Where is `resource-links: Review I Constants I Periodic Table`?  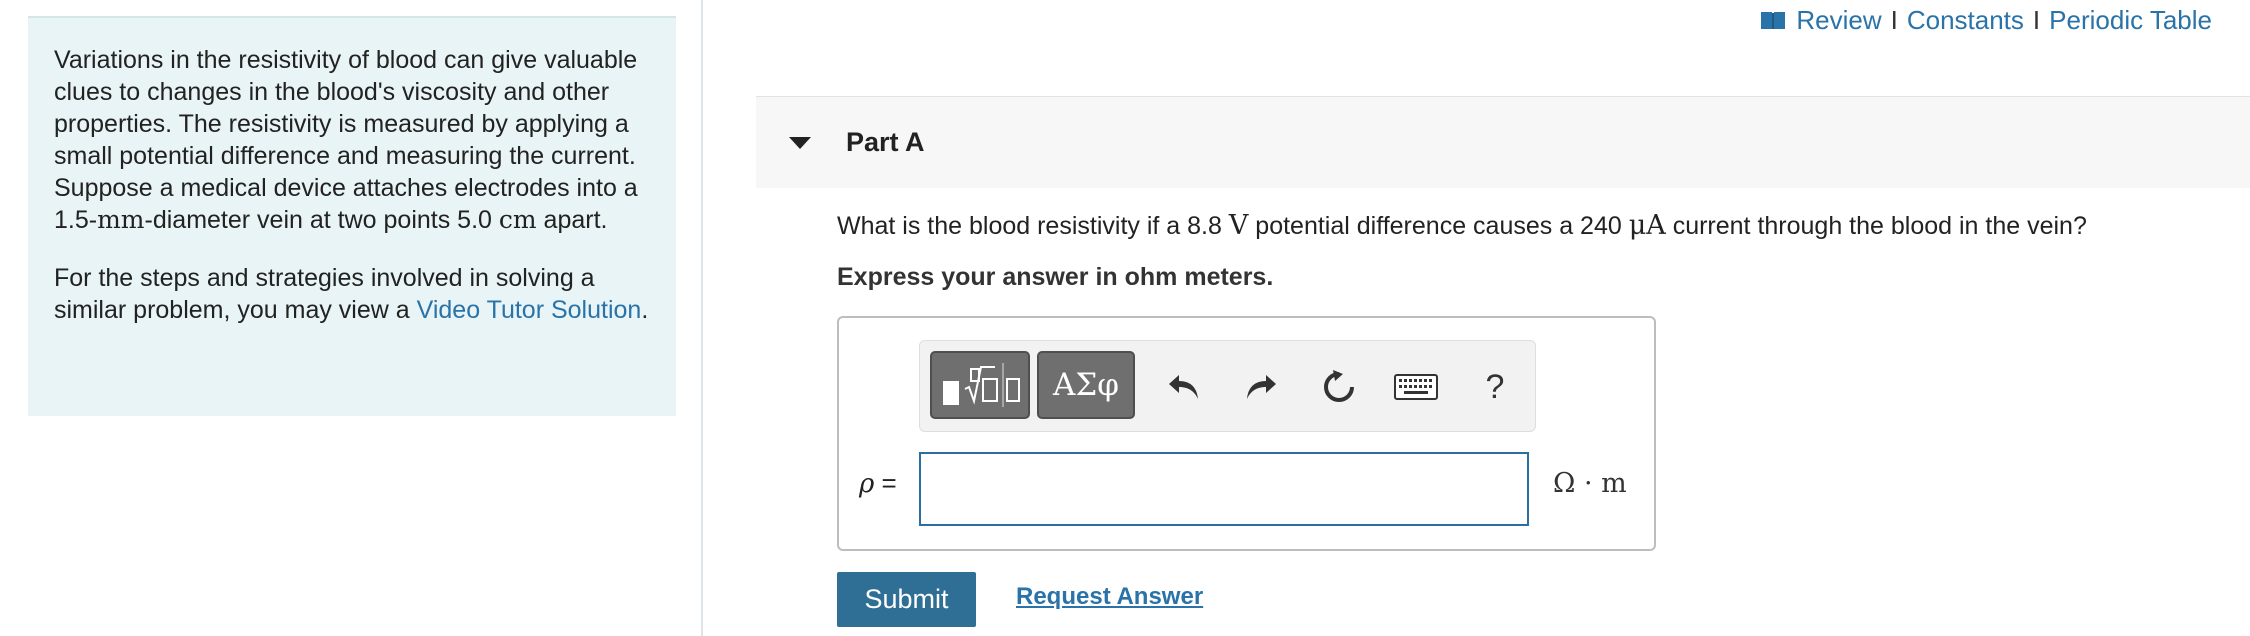 resource-links: Review I Constants I Periodic Table is located at coordinates (1986, 20).